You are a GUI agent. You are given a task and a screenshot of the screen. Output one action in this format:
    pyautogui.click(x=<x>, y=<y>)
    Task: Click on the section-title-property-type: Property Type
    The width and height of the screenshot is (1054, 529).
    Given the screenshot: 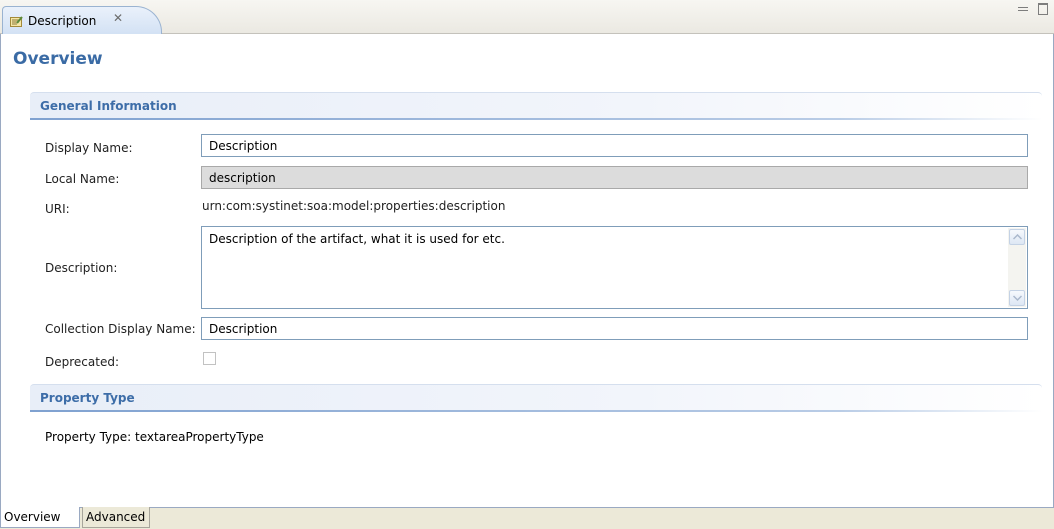 What is the action you would take?
    pyautogui.click(x=87, y=398)
    